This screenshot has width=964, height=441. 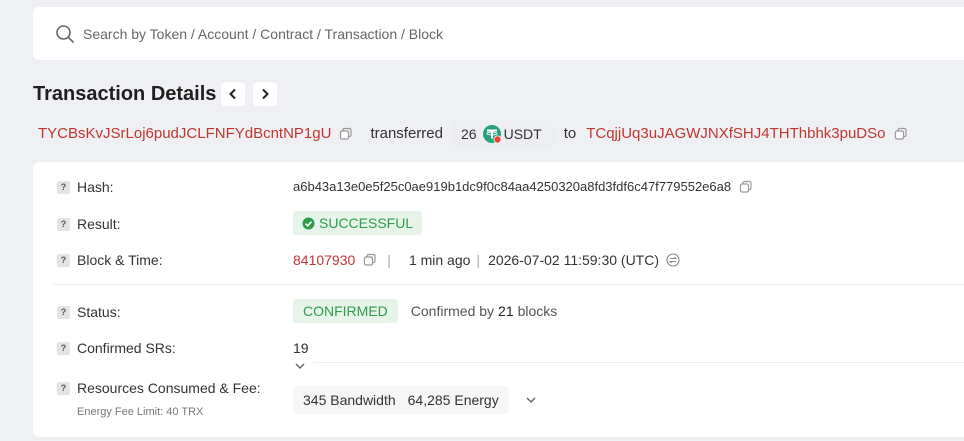 I want to click on page-title: Transaction Details, so click(x=125, y=94).